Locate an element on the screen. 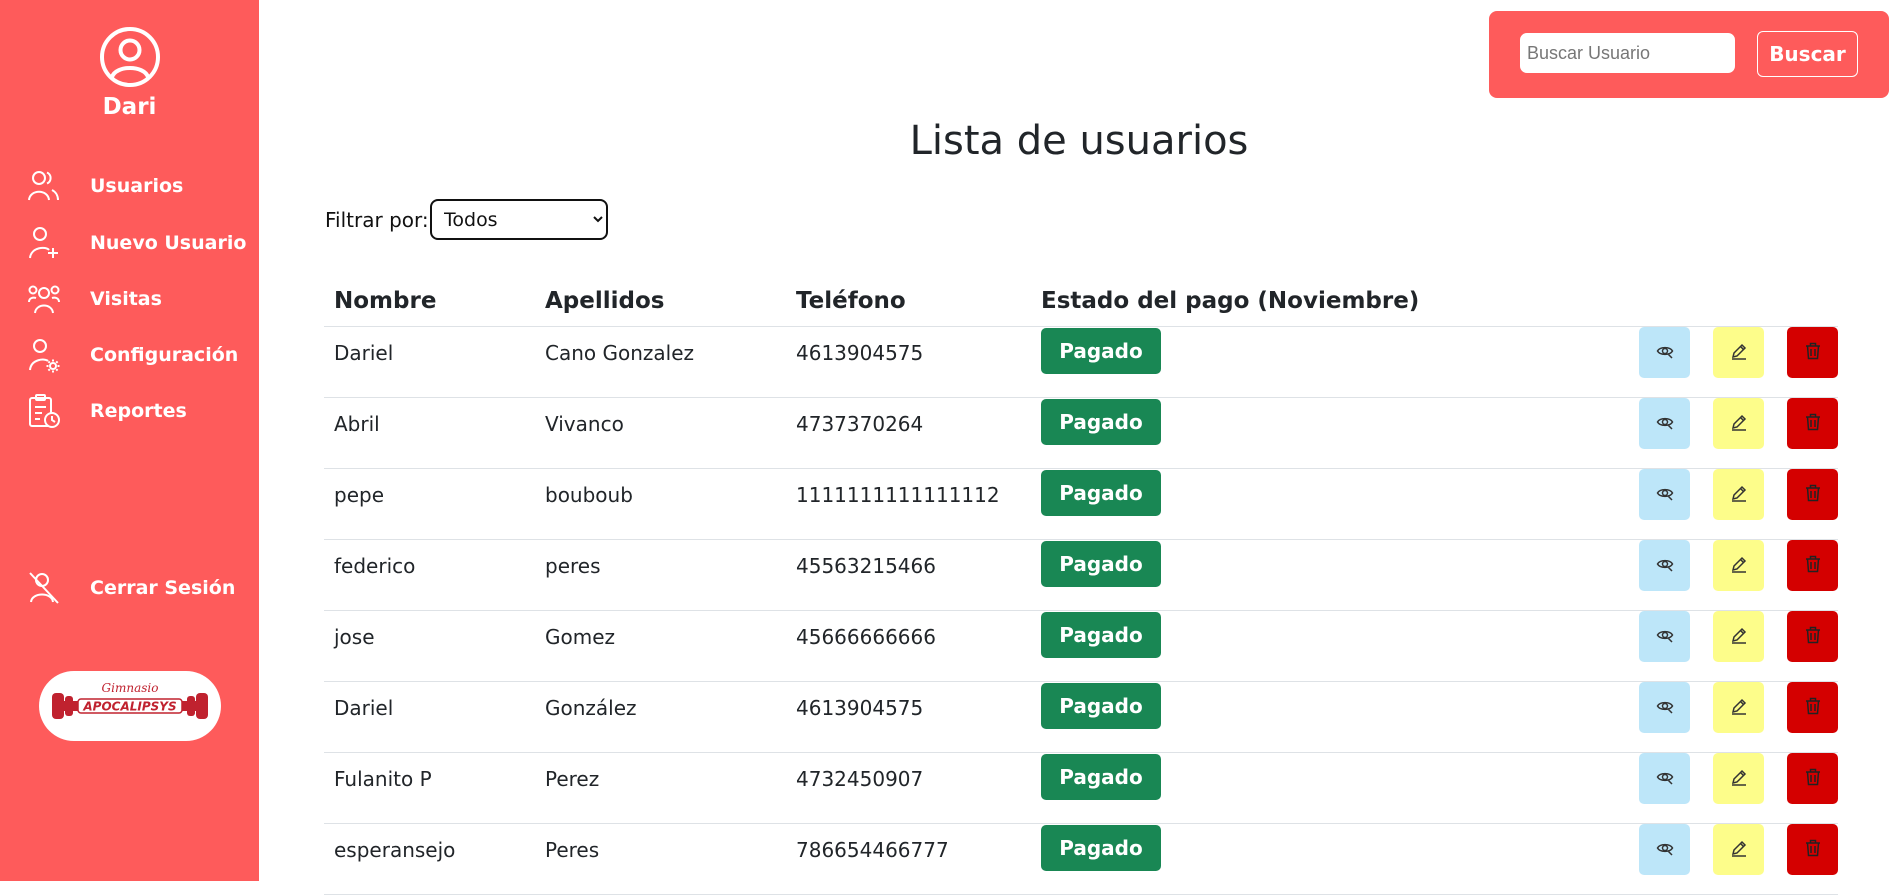 The width and height of the screenshot is (1899, 895). cell-telefono: 1111111111111112 is located at coordinates (908, 504).